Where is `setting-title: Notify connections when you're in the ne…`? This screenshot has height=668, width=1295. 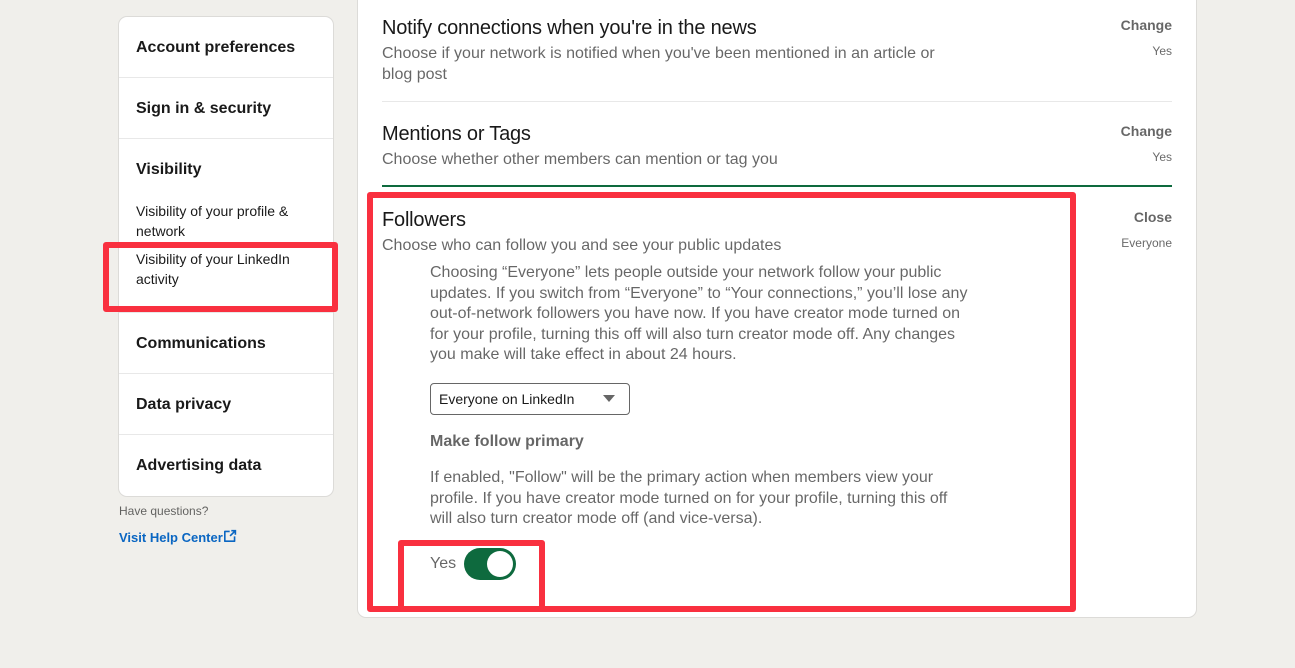 setting-title: Notify connections when you're in the ne… is located at coordinates (569, 28).